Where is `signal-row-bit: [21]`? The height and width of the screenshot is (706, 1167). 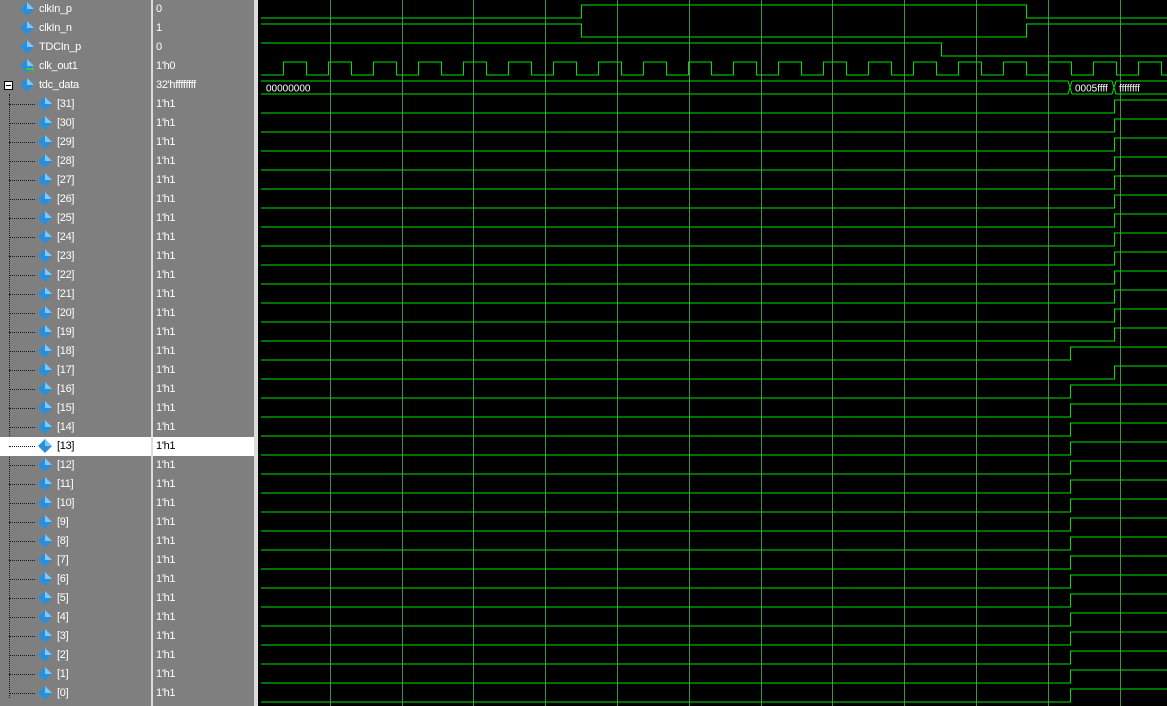 signal-row-bit: [21] is located at coordinates (75, 294).